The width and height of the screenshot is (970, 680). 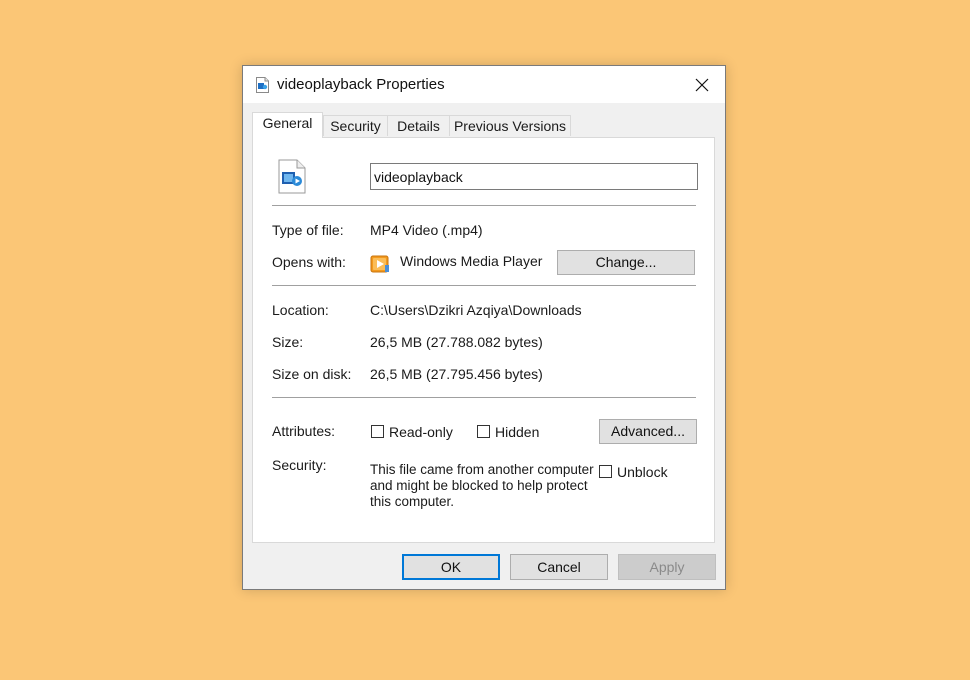 I want to click on tab-details: Details, so click(x=418, y=125).